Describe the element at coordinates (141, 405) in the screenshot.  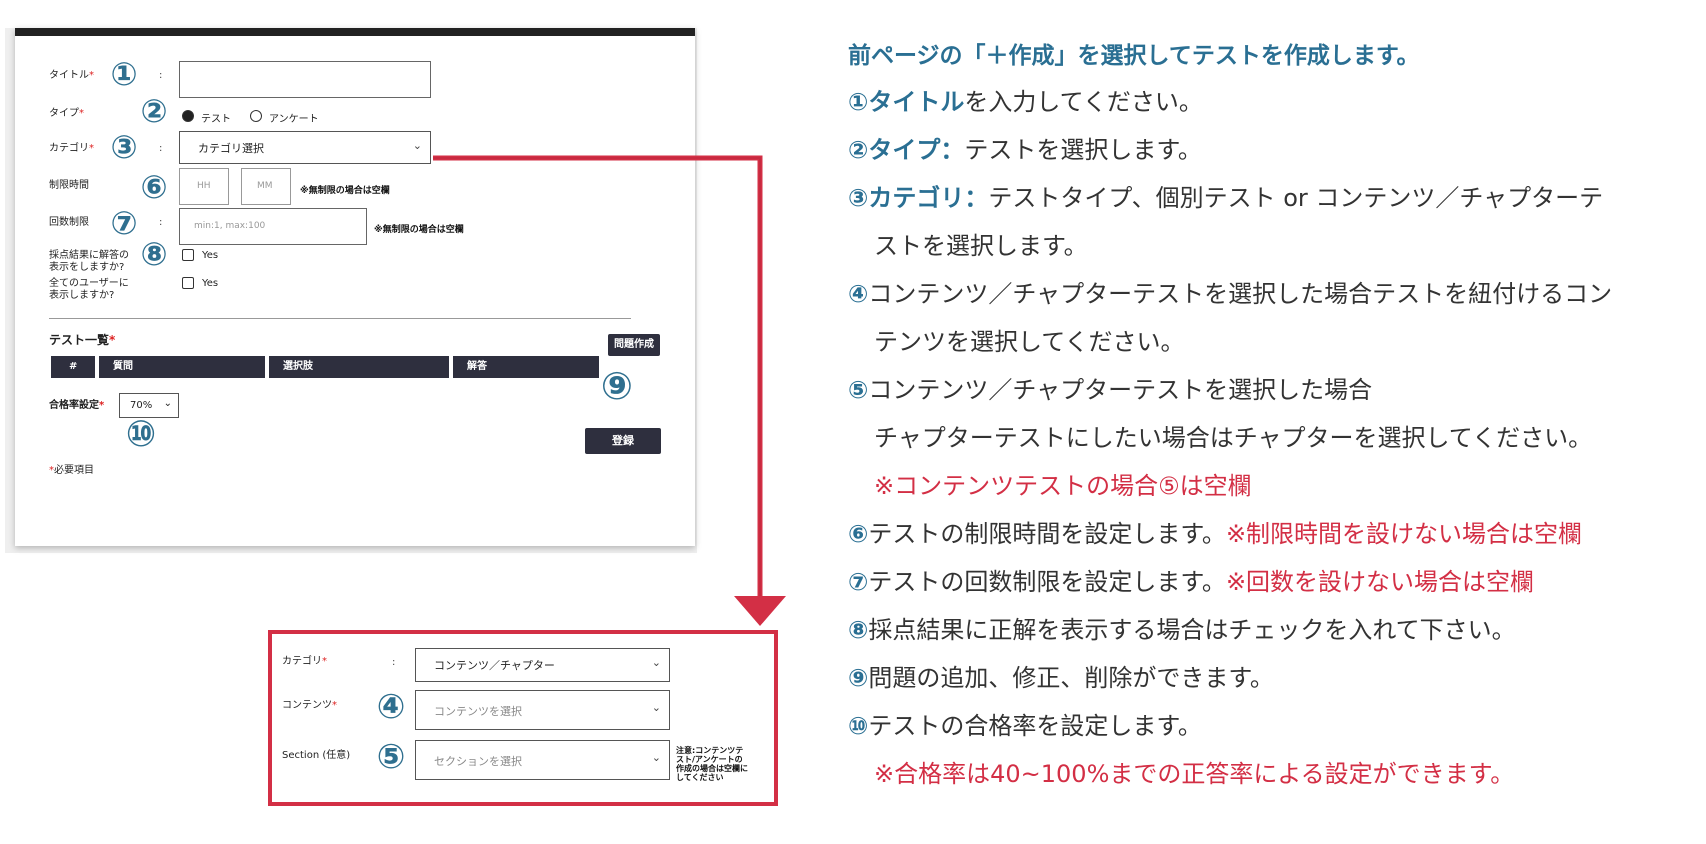
I see `pass-rate-value: 70%` at that location.